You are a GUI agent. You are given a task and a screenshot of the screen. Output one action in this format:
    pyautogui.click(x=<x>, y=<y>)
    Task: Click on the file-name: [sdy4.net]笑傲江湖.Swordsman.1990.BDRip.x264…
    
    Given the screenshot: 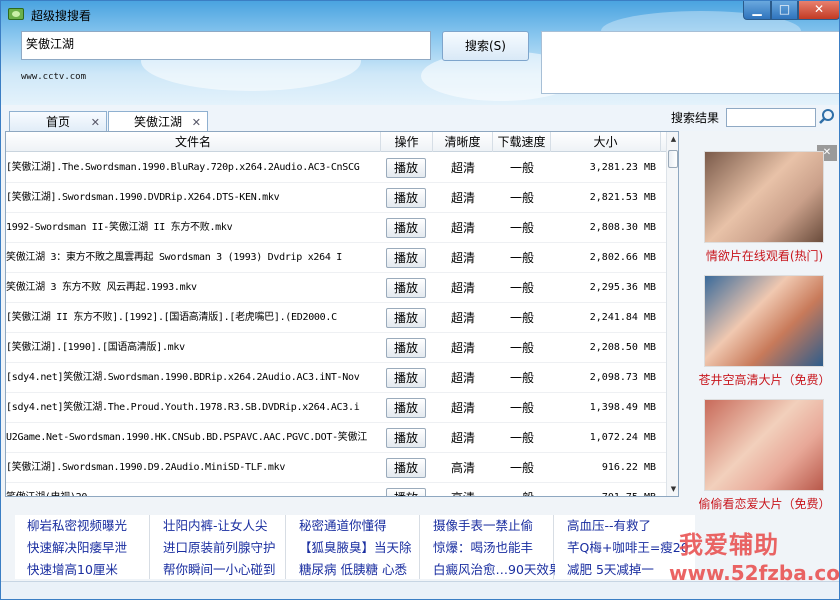 What is the action you would take?
    pyautogui.click(x=193, y=378)
    